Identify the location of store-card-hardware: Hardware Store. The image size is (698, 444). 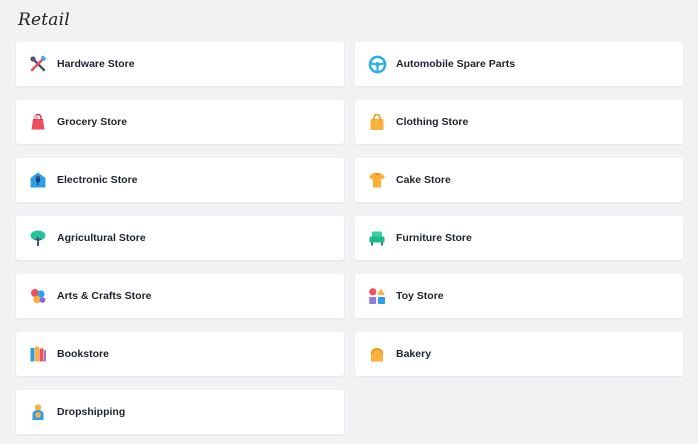
(180, 64).